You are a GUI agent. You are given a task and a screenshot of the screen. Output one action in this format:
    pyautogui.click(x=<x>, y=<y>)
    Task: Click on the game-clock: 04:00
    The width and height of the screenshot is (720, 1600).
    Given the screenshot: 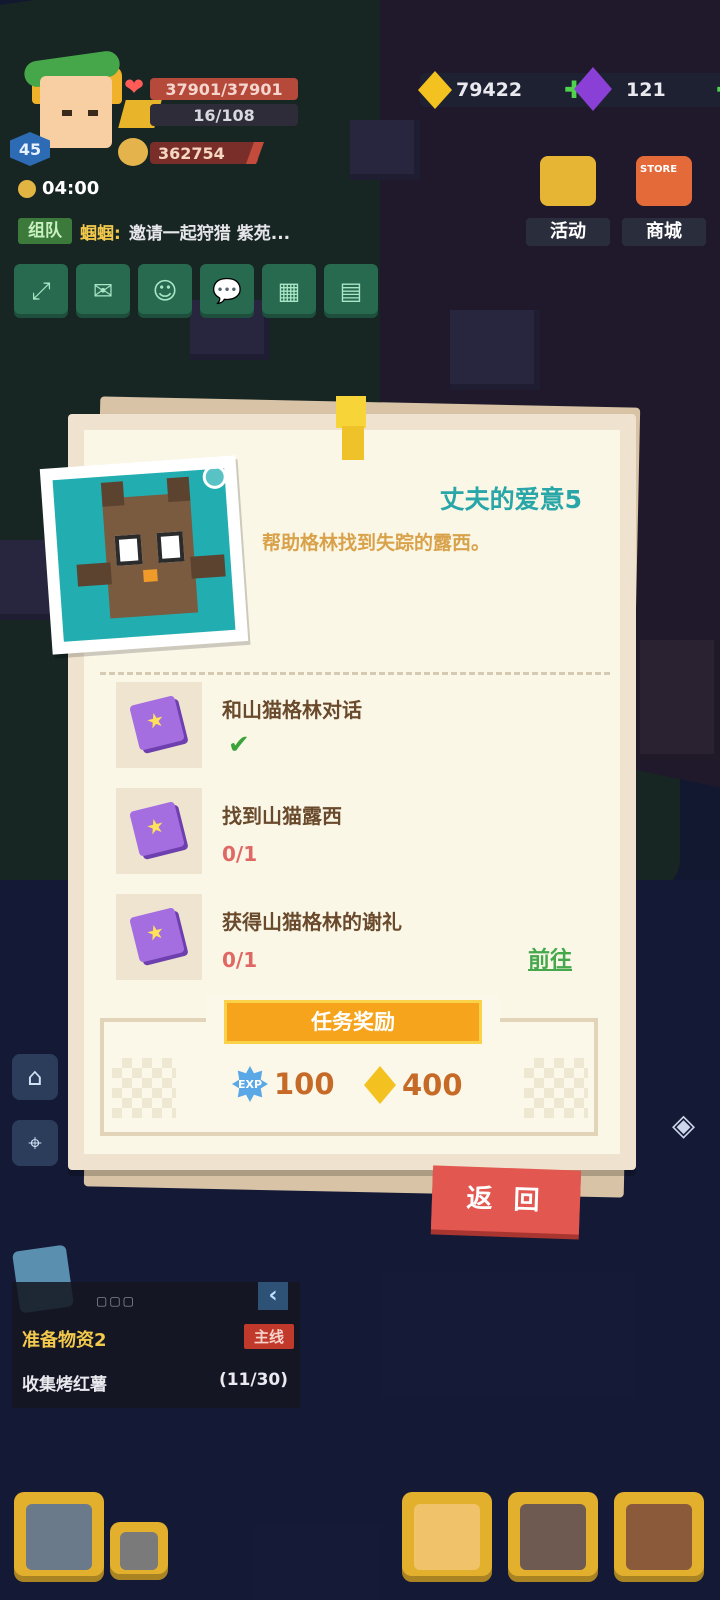 What is the action you would take?
    pyautogui.click(x=58, y=188)
    